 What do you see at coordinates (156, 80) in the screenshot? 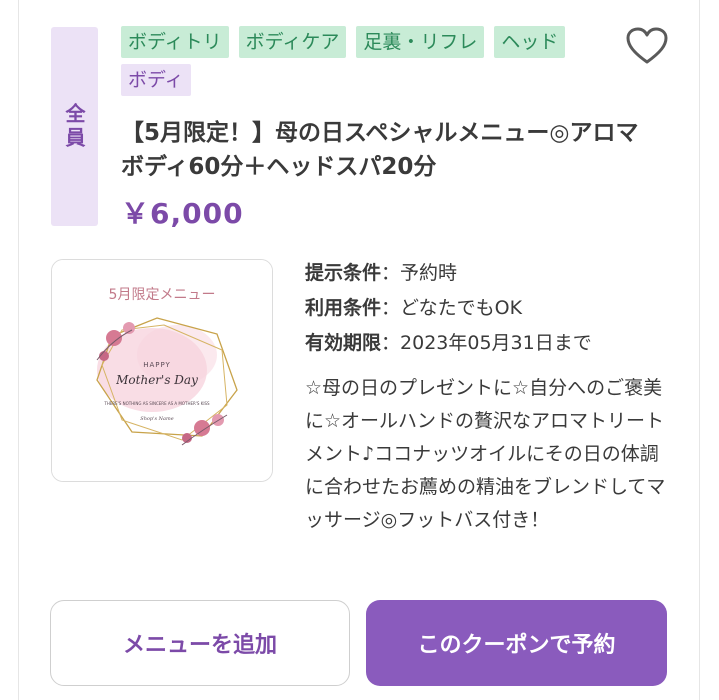
I see `tag-item: ボディ` at bounding box center [156, 80].